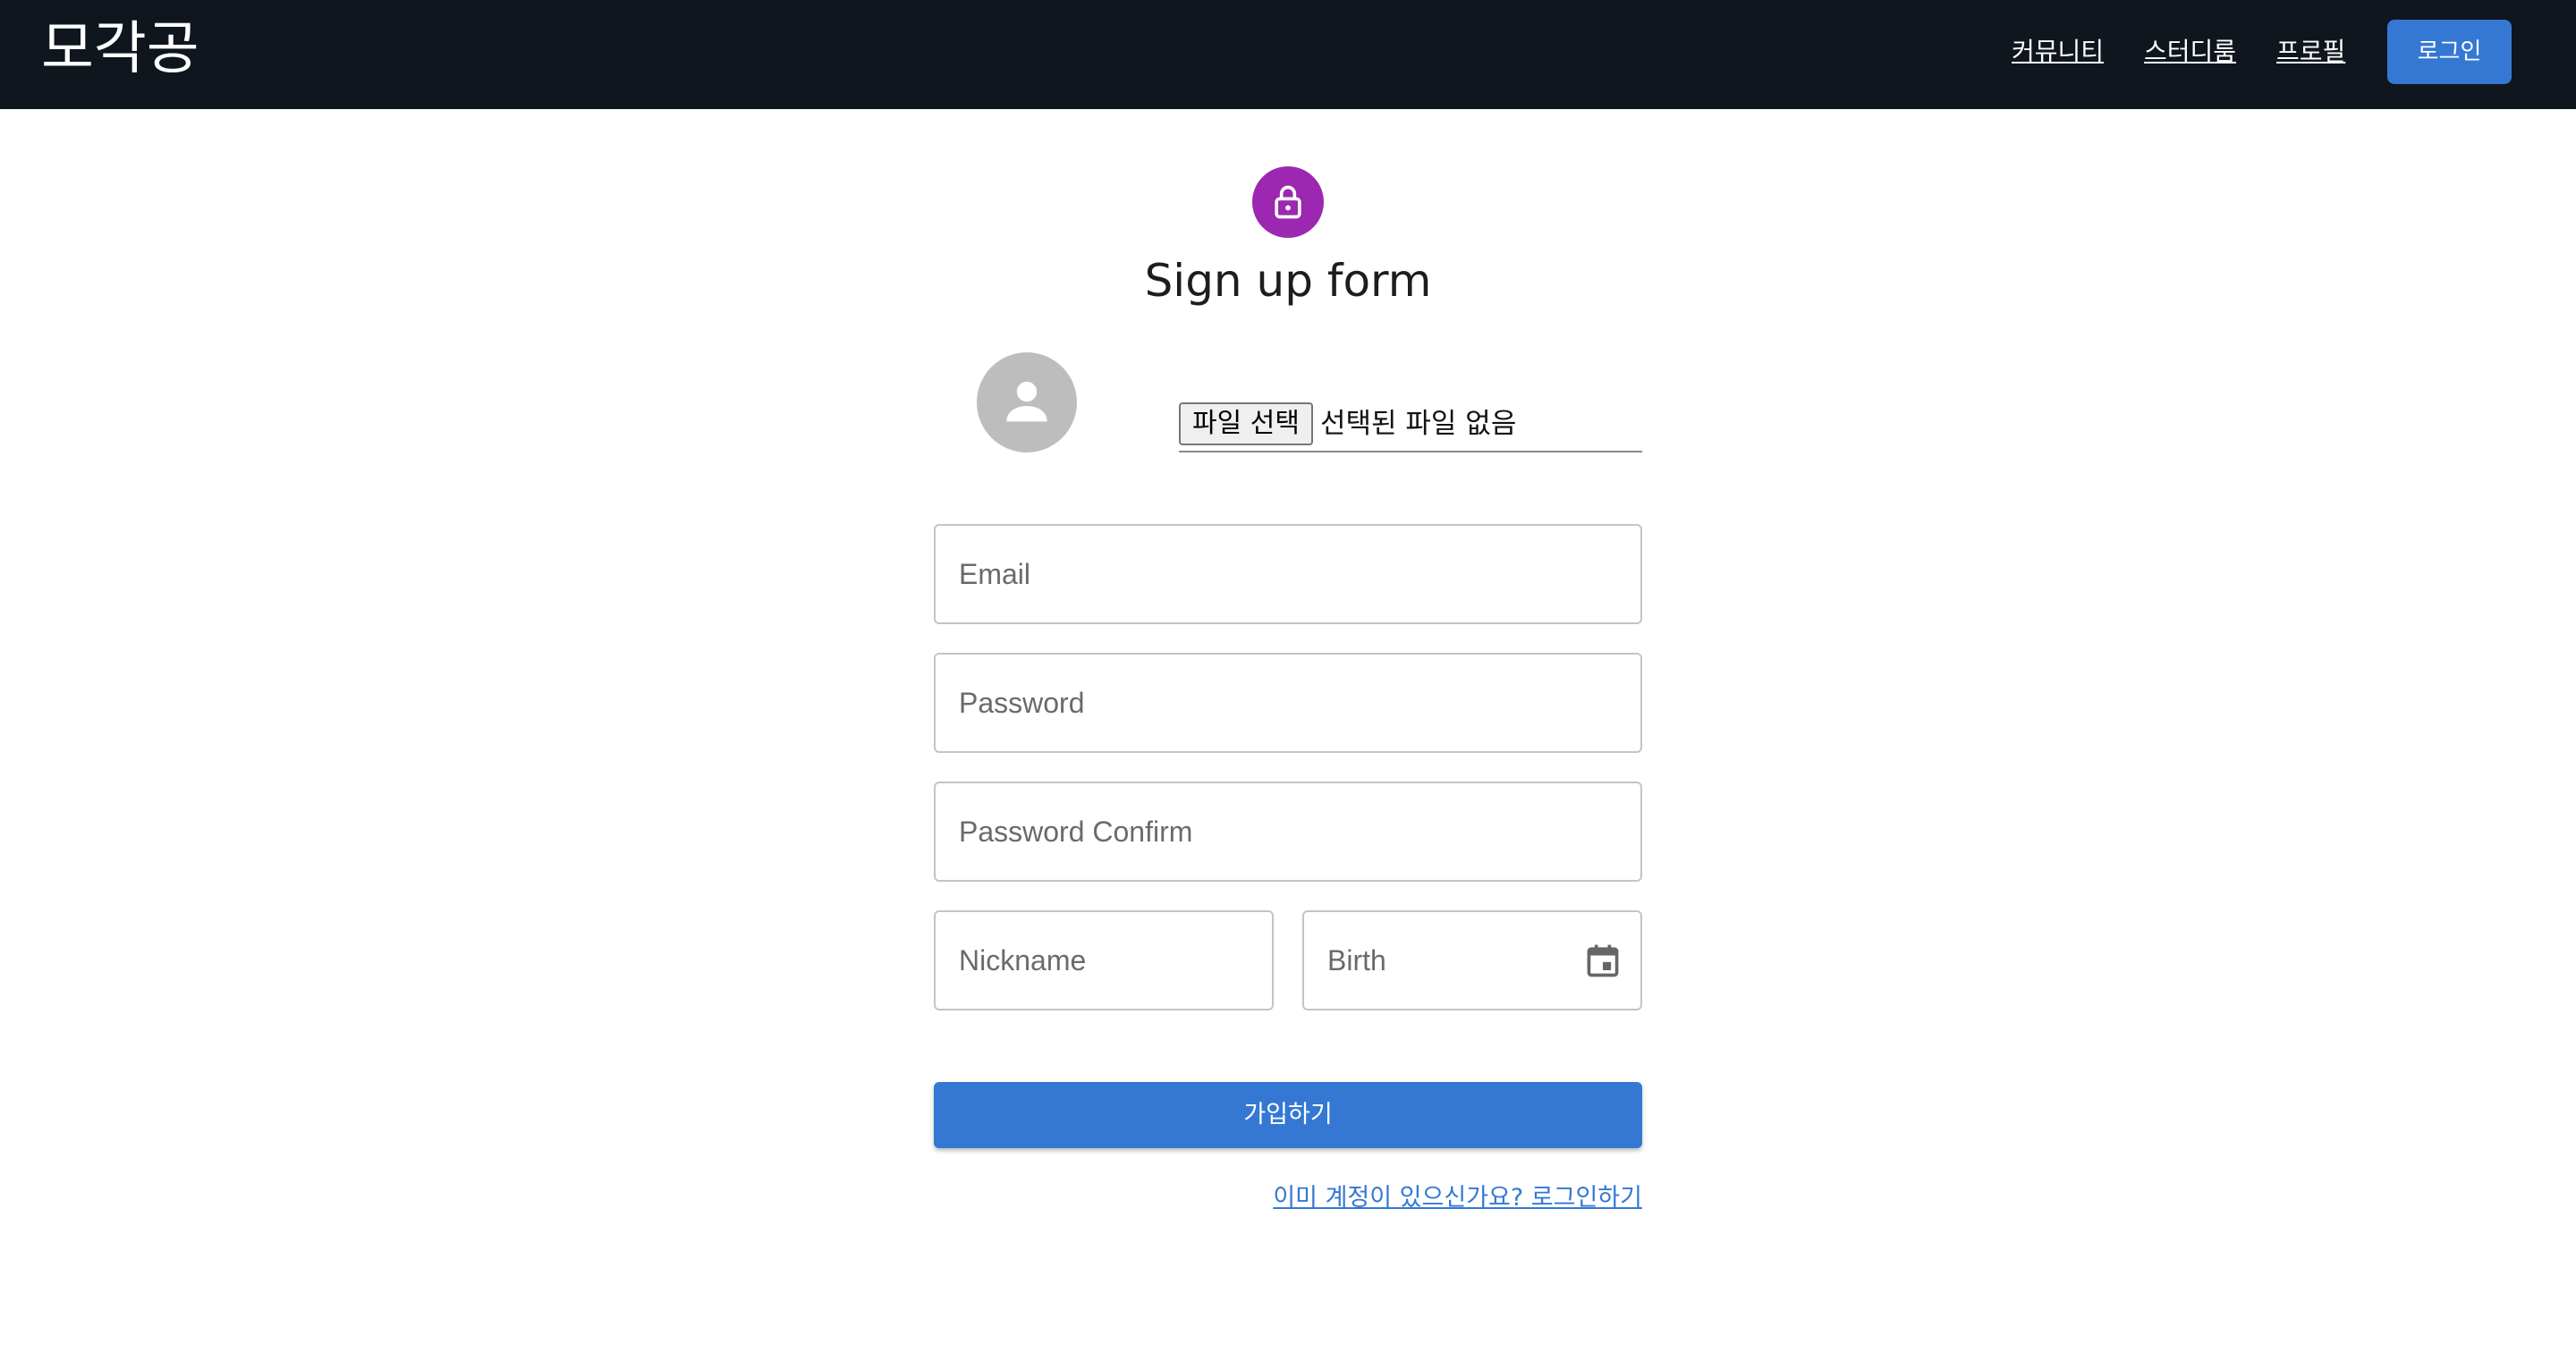 The image size is (2576, 1361). I want to click on password-confirm-field-container, so click(1288, 832).